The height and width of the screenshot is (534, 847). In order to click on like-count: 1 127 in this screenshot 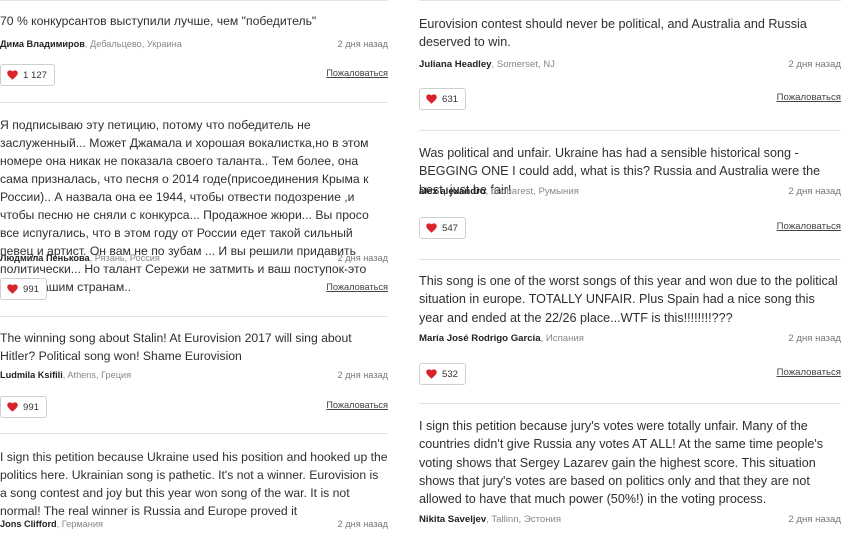, I will do `click(35, 75)`.